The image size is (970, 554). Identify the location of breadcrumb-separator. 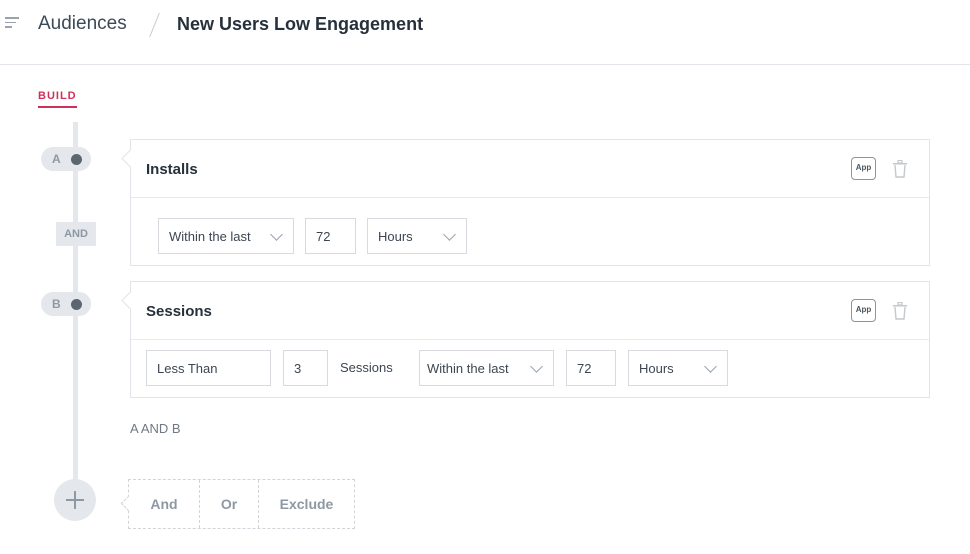
(154, 25).